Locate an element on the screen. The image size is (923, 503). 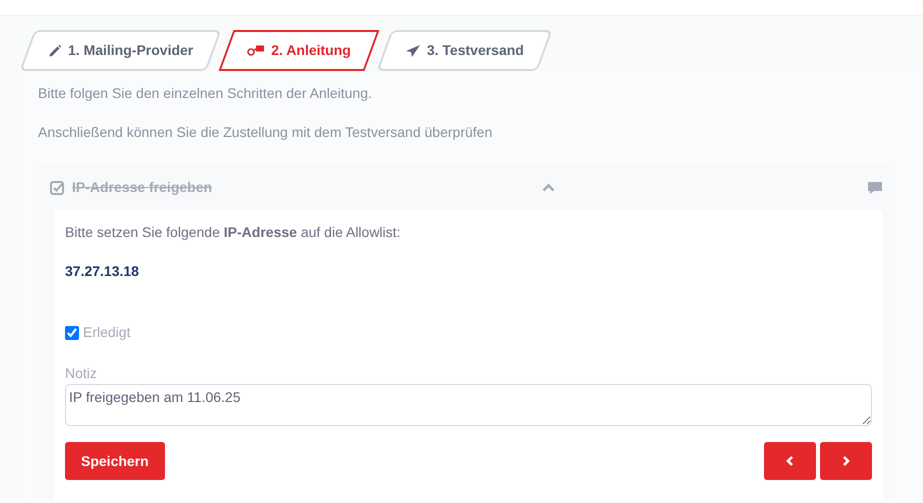
chevron-up-icon is located at coordinates (548, 187).